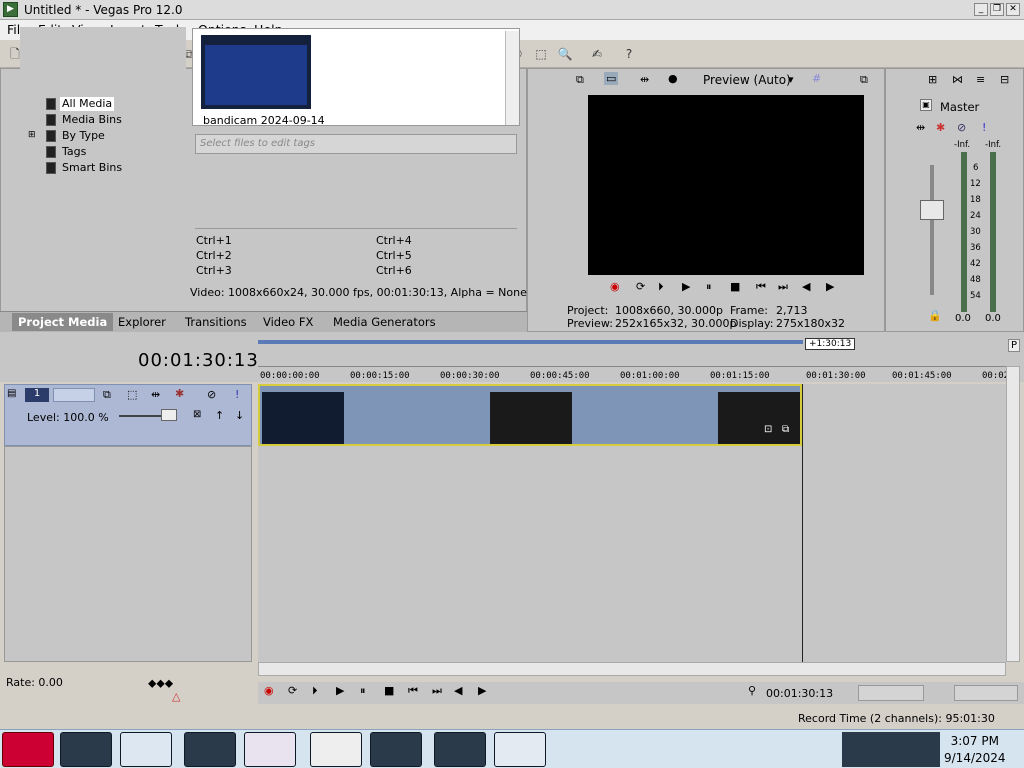 This screenshot has width=1024, height=768. I want to click on grid-icon: #, so click(816, 78).